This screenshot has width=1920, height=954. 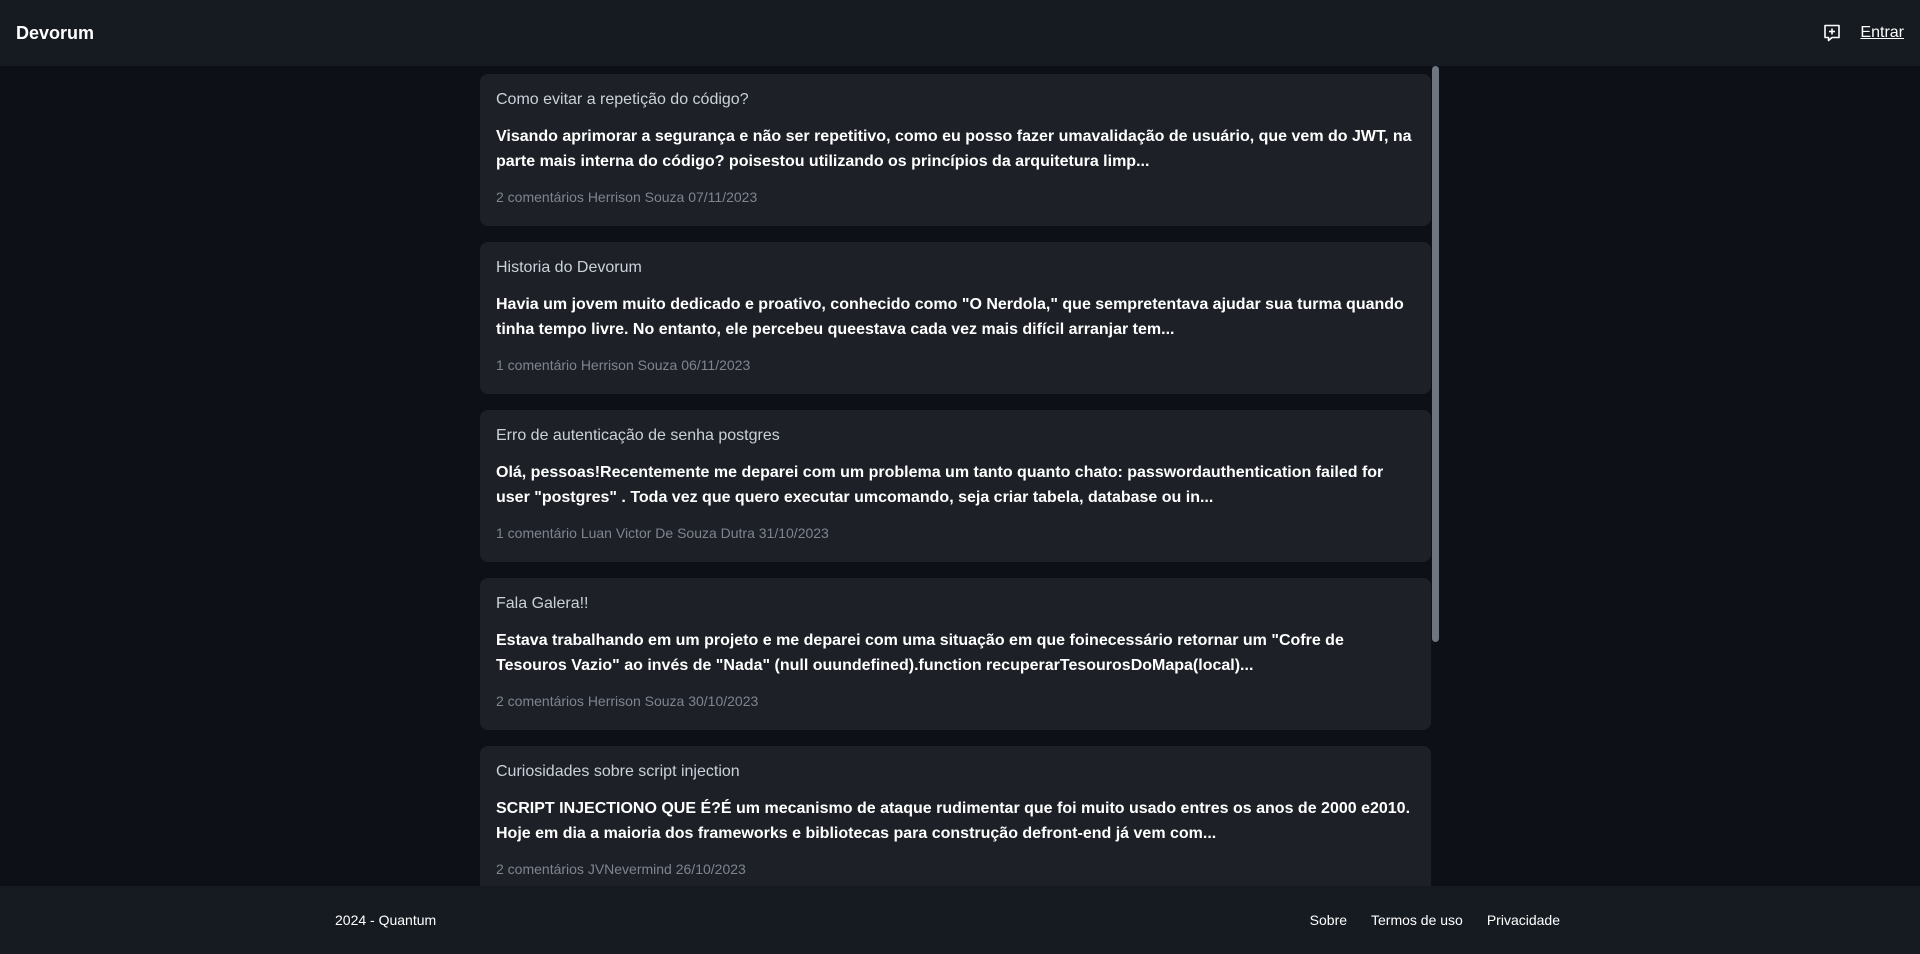 What do you see at coordinates (1417, 920) in the screenshot?
I see `footer-link-terms: Termos de uso` at bounding box center [1417, 920].